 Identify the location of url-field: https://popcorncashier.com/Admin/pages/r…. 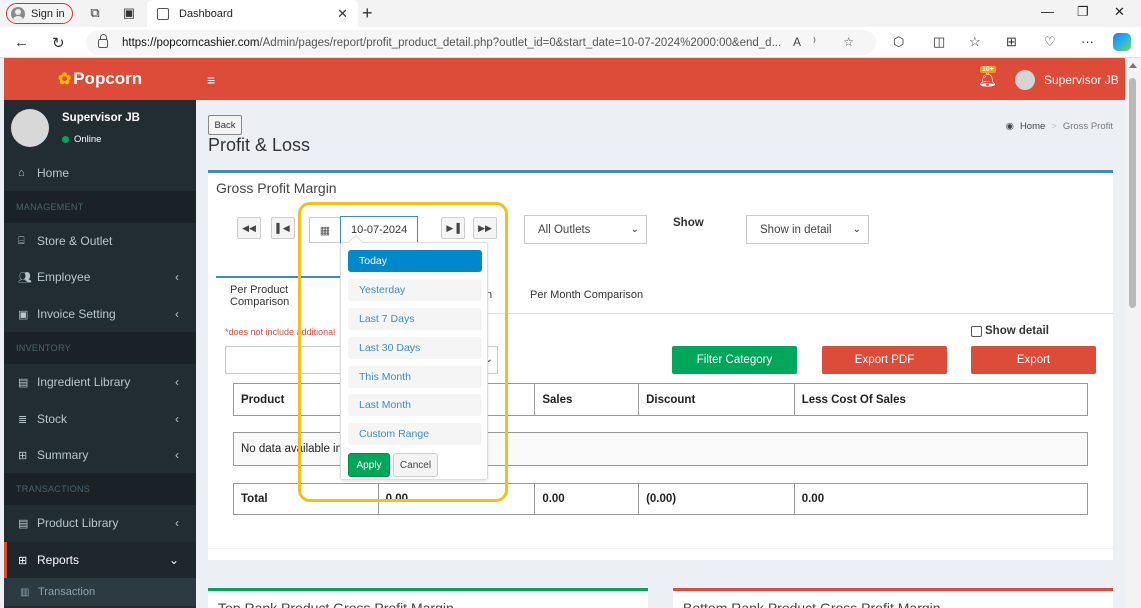
(481, 42).